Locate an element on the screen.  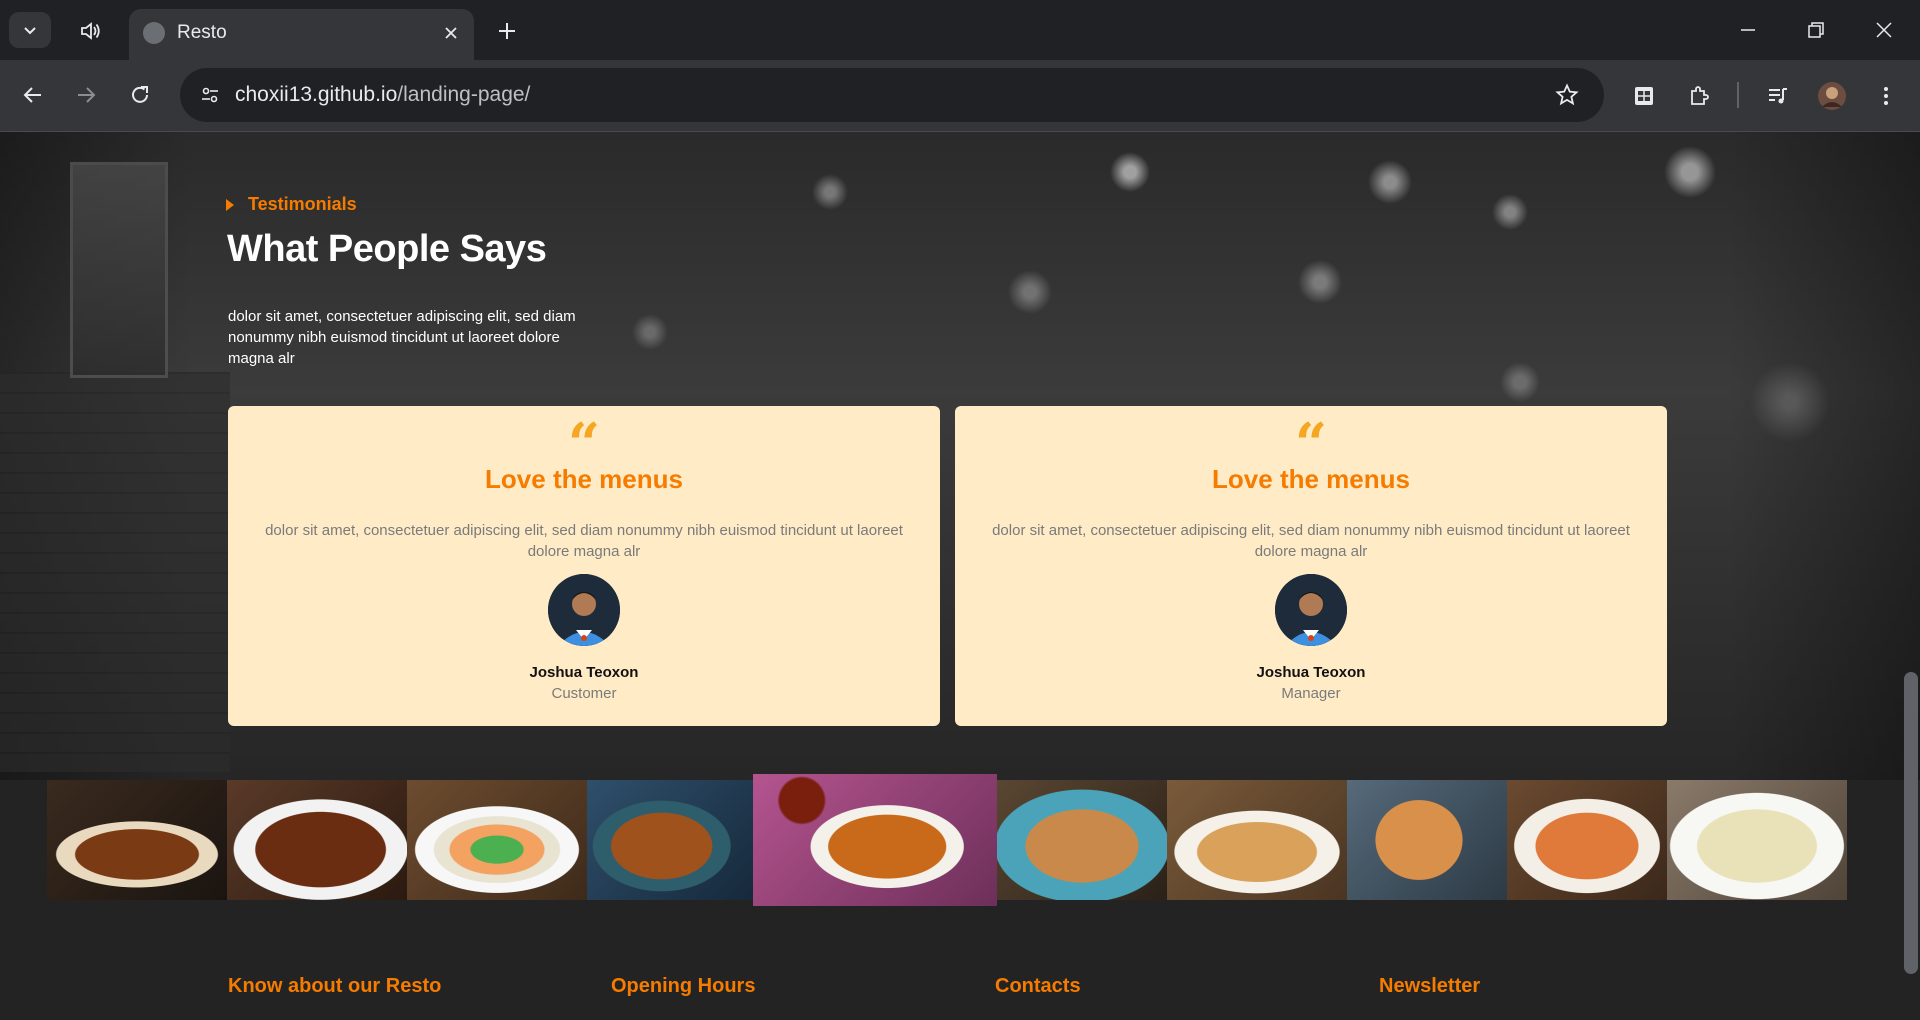
minimize-button is located at coordinates (1748, 30).